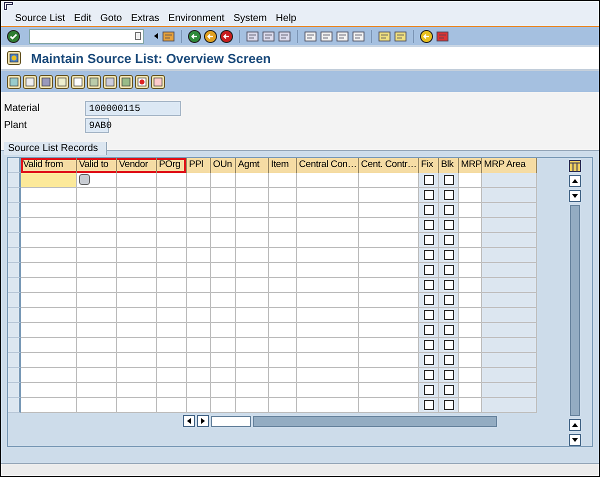 The width and height of the screenshot is (600, 477). I want to click on scroll-track, so click(575, 310).